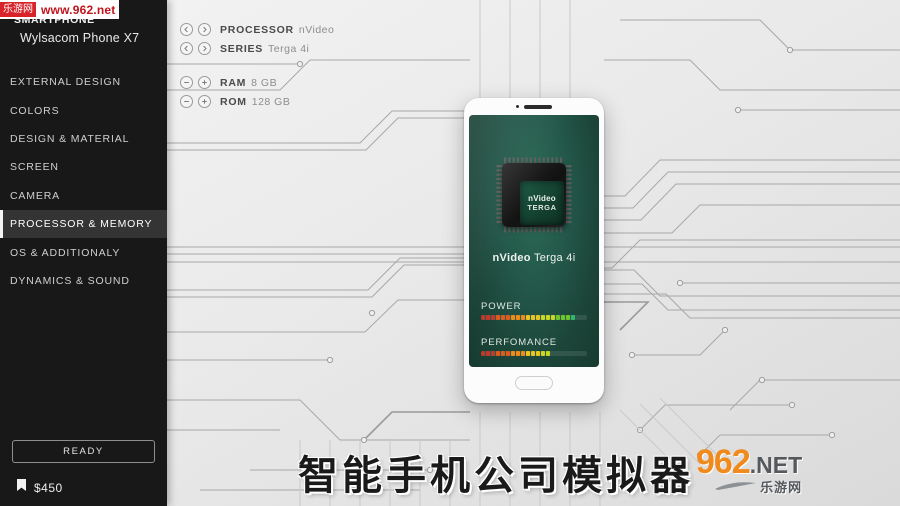  What do you see at coordinates (83, 167) in the screenshot?
I see `sidebar-item-screen: SCREEN` at bounding box center [83, 167].